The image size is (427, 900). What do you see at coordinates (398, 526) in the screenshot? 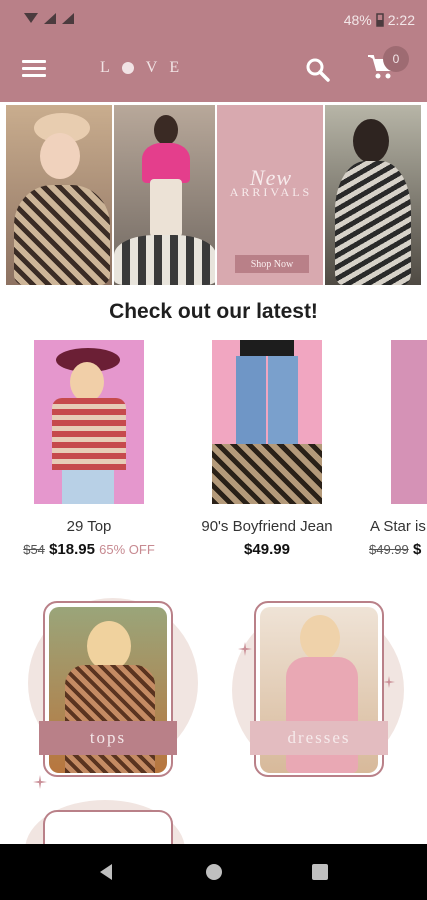
I see `product-name: A Star is` at bounding box center [398, 526].